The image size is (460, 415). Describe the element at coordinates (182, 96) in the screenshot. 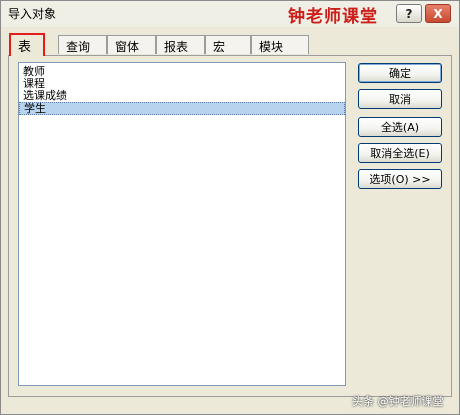

I see `list-item: 选课成绩` at that location.